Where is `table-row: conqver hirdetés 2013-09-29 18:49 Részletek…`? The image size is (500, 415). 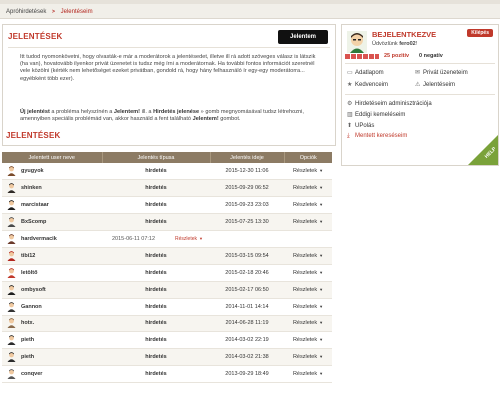
table-row: conqver hirdetés 2013-09-29 18:49 Részletek… is located at coordinates (167, 374).